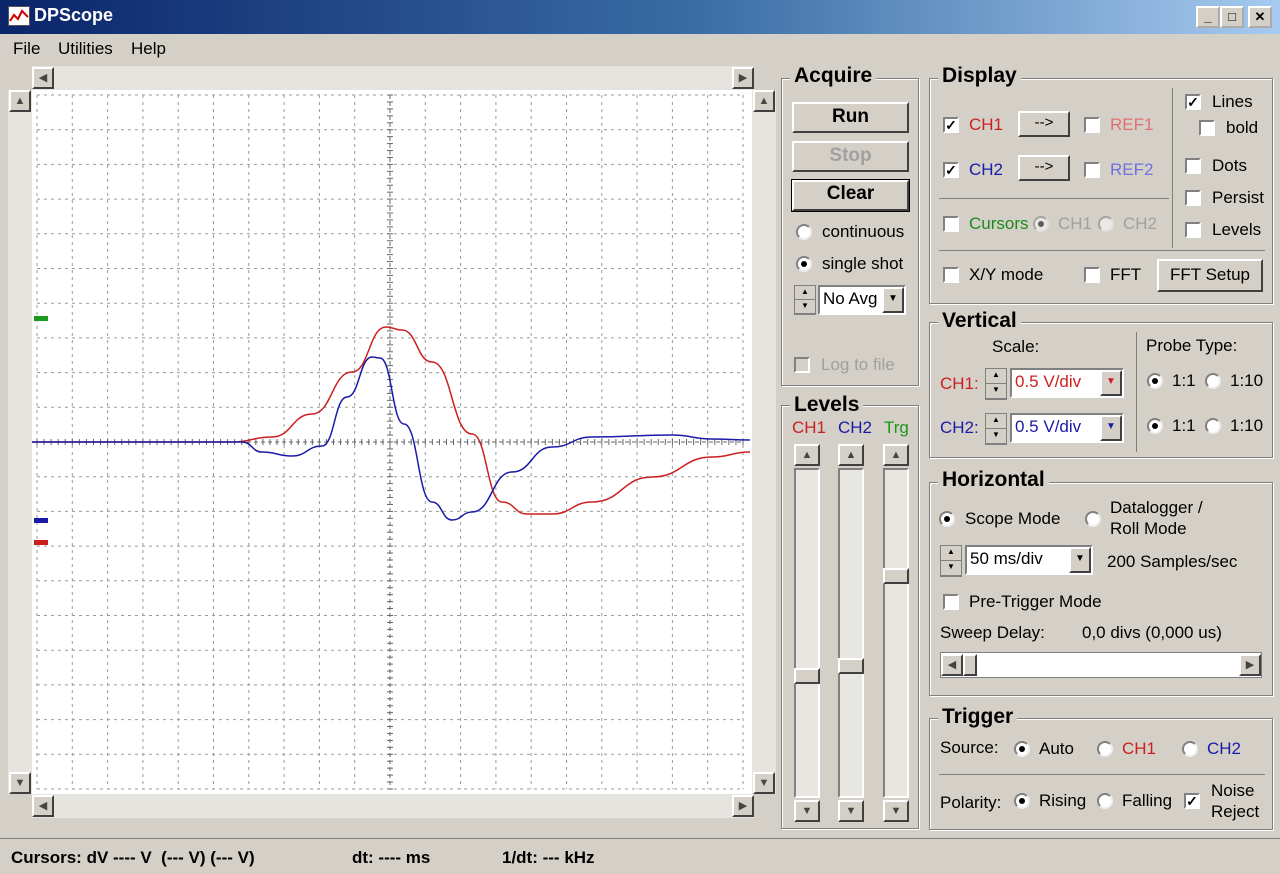 The width and height of the screenshot is (1280, 874). What do you see at coordinates (1247, 425) in the screenshot?
I see `ch2-probe-10x-label: 1:10` at bounding box center [1247, 425].